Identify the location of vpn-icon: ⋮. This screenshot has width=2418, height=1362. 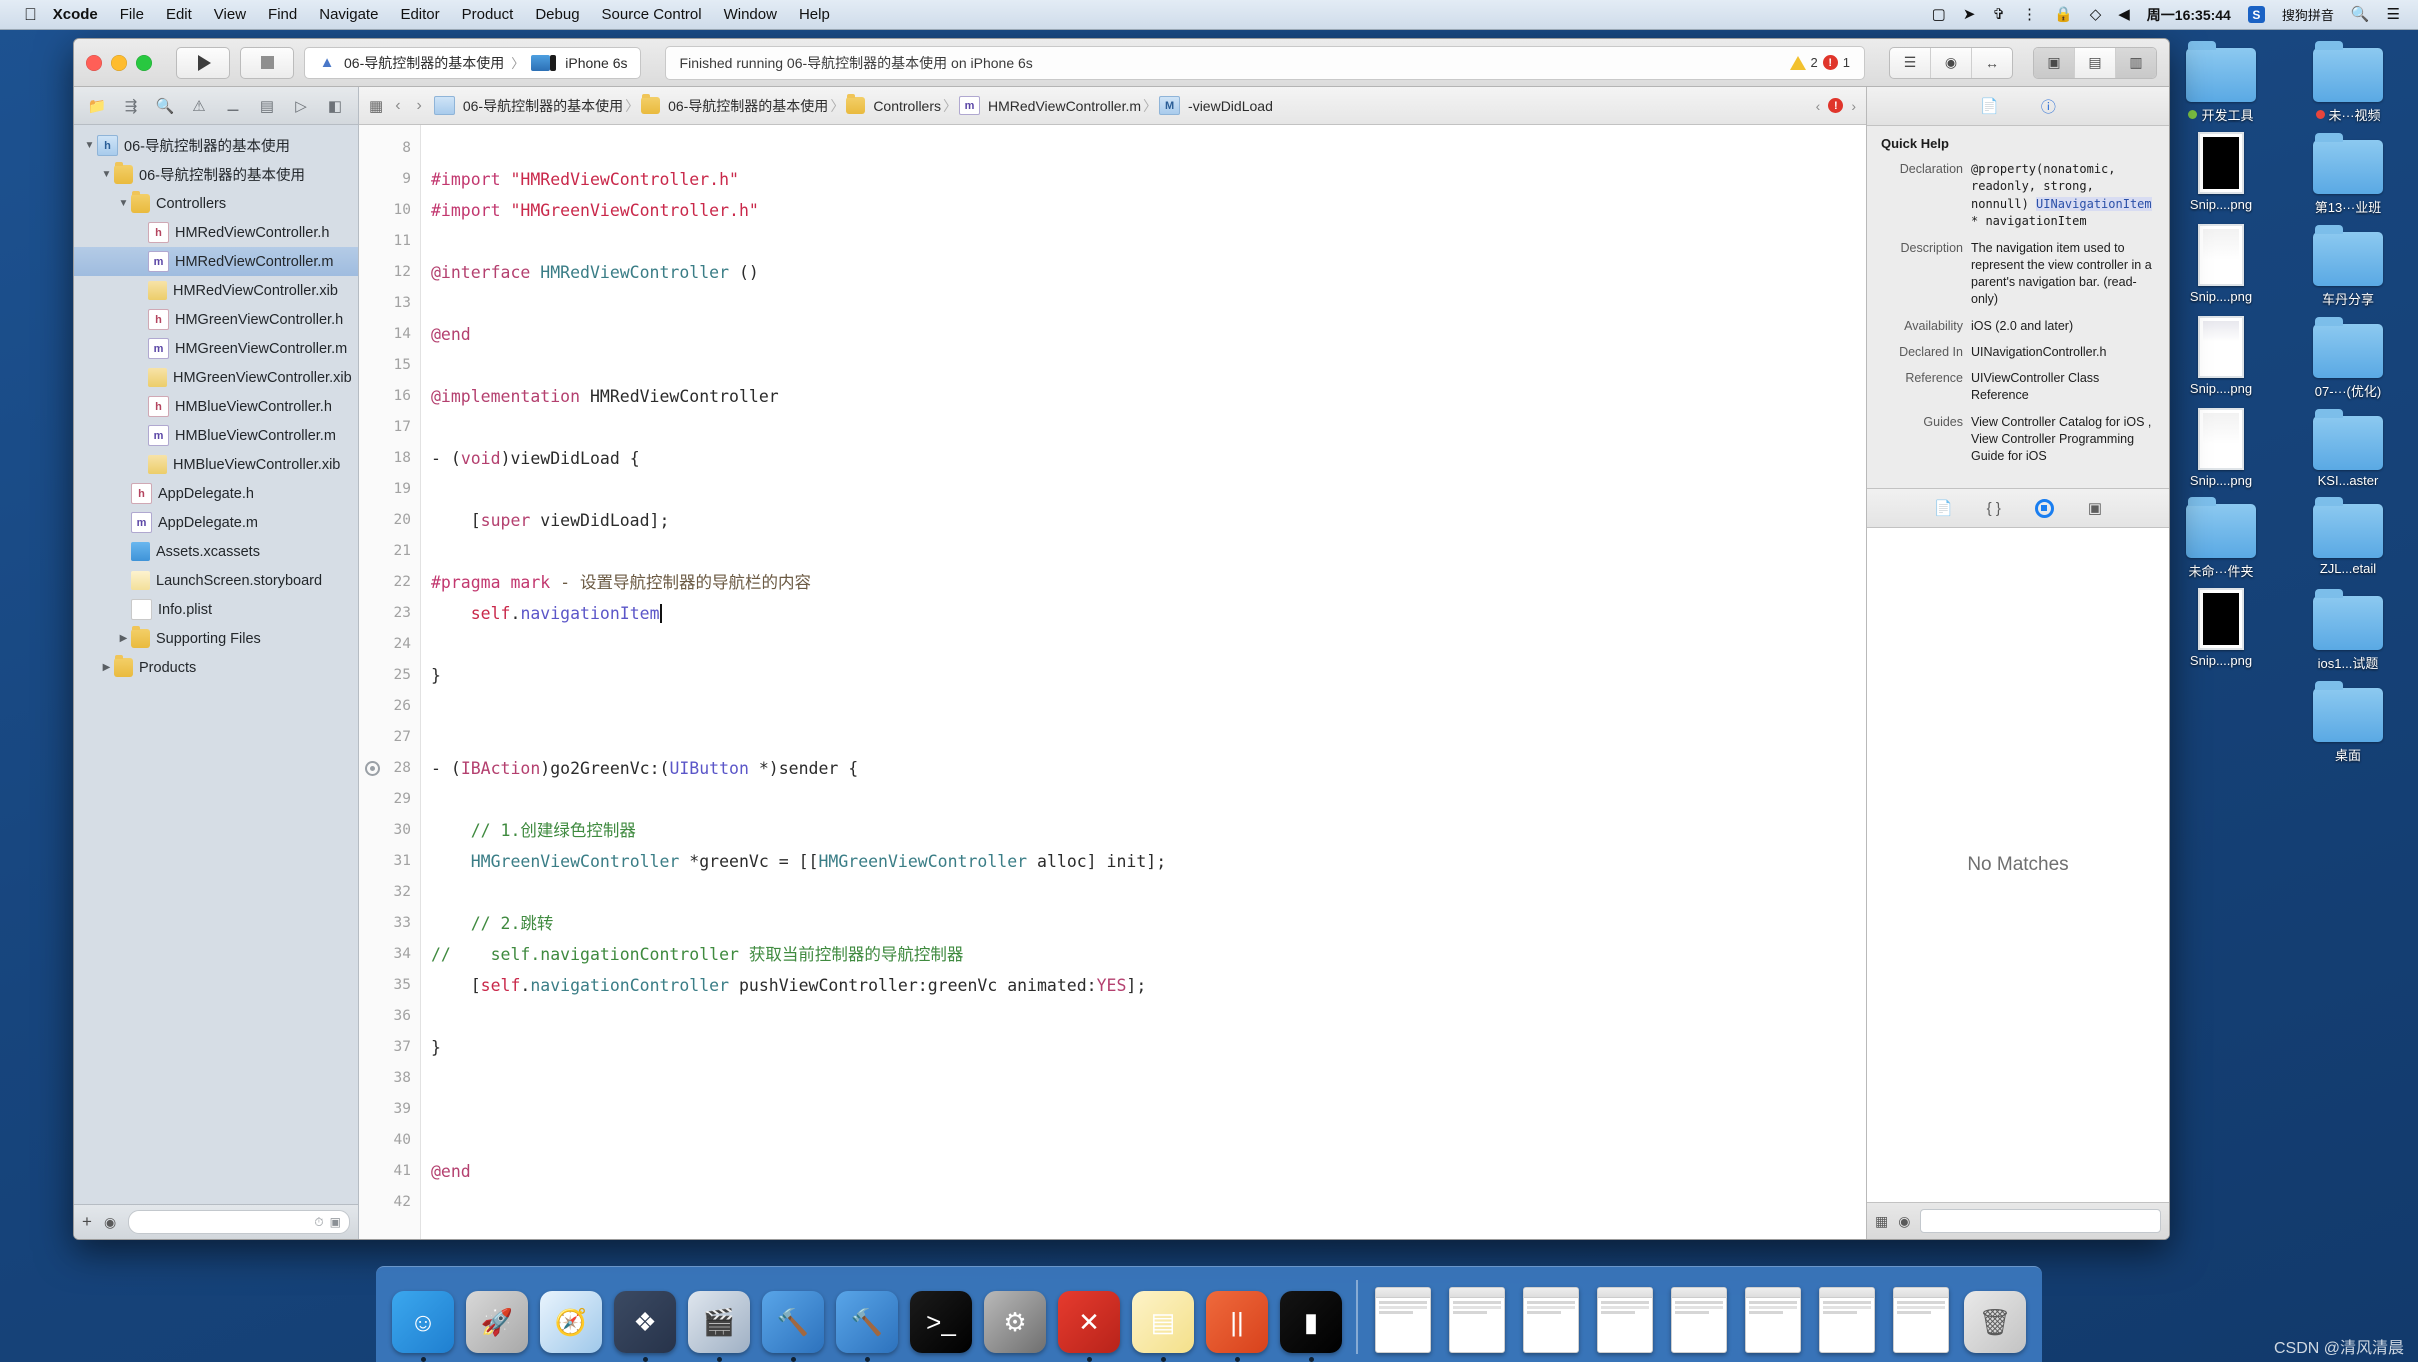
(2029, 14).